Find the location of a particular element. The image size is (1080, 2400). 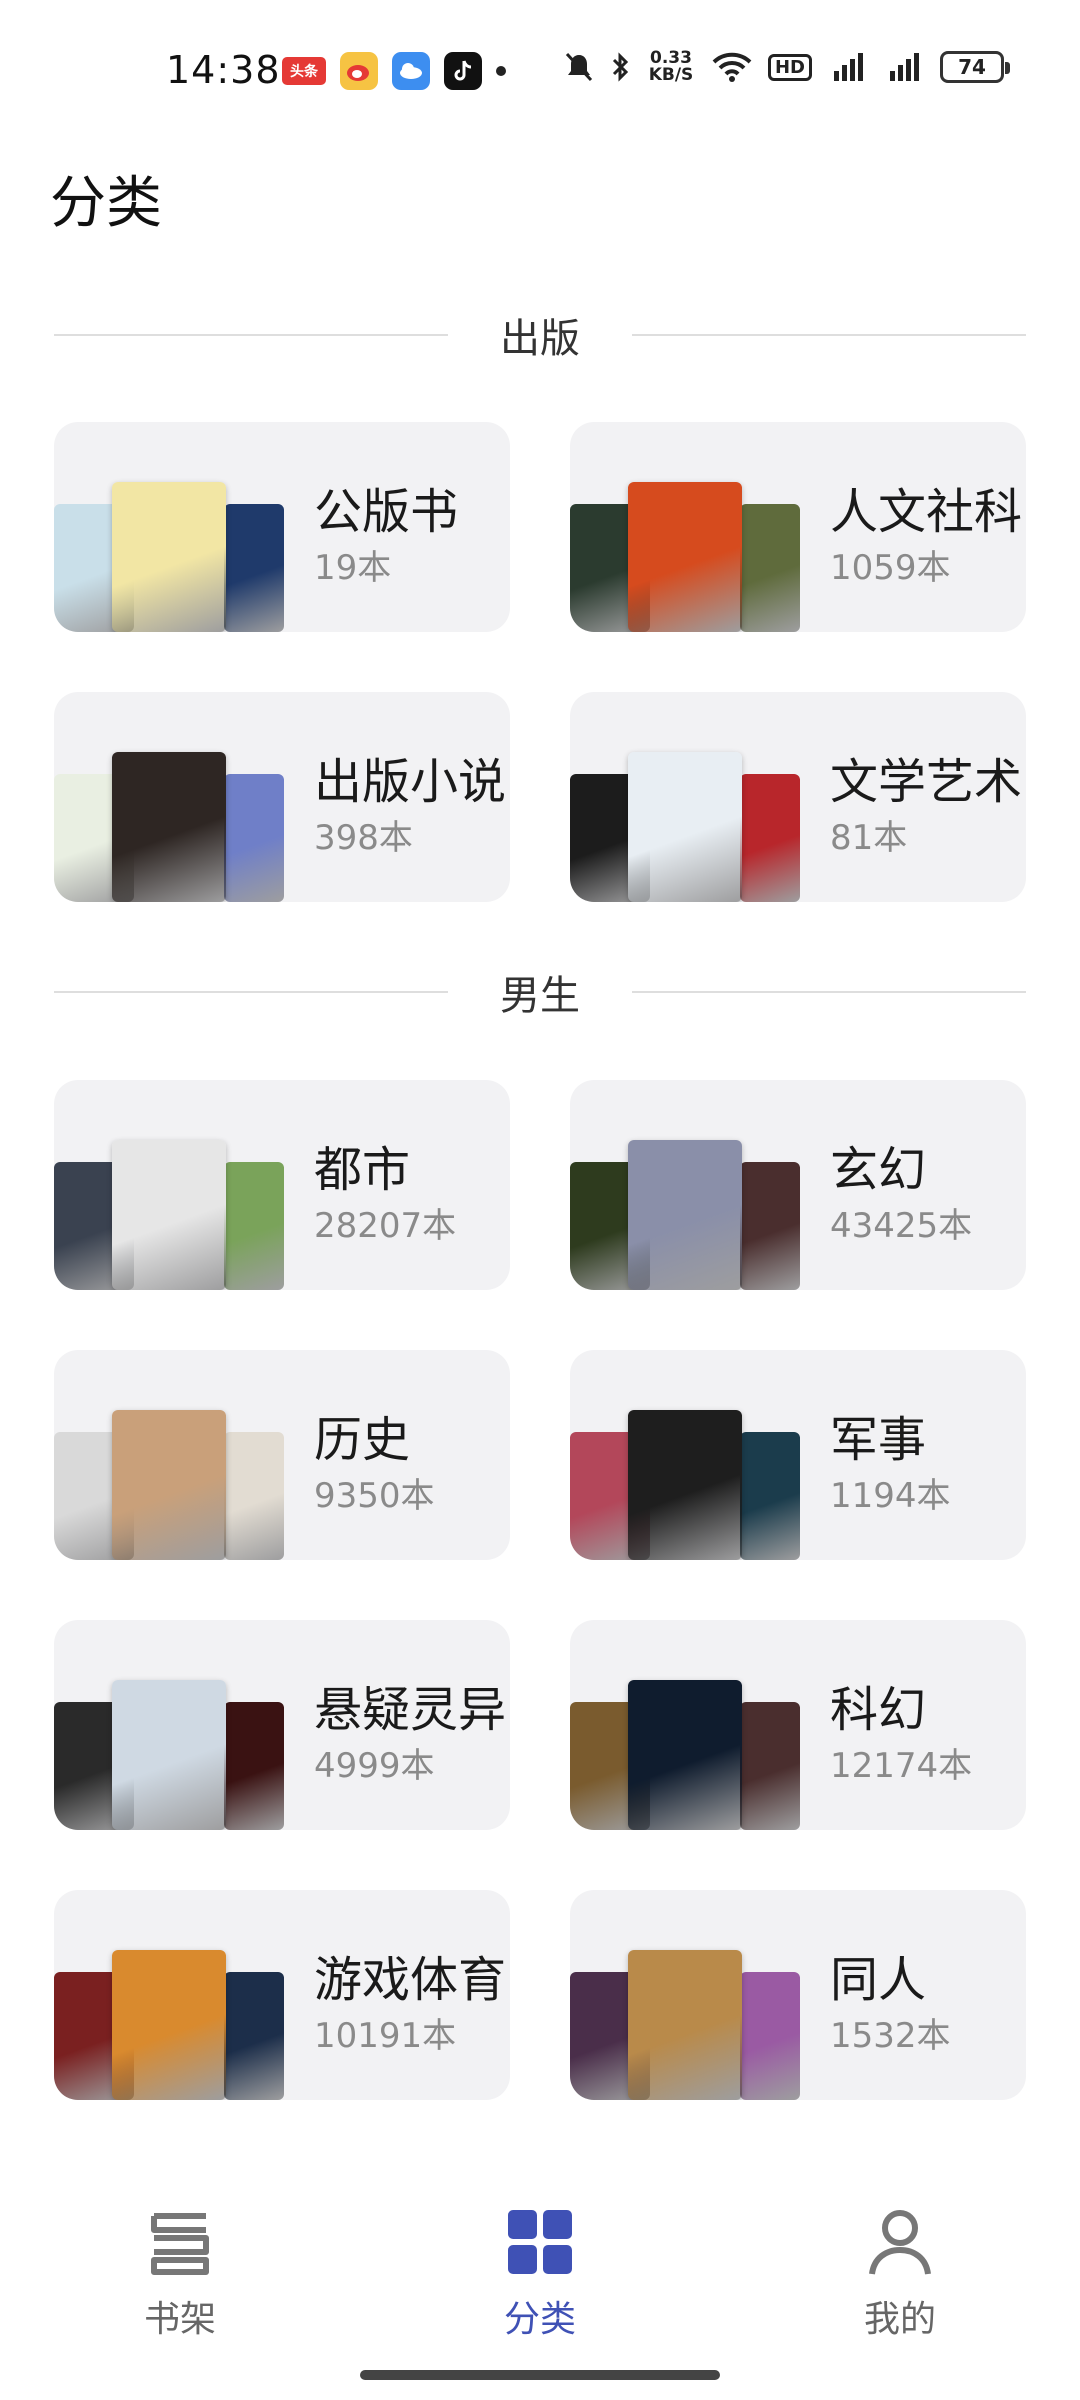

status-bar: 14:38 头条 0.33 KB/S HD 74 is located at coordinates (540, 70).